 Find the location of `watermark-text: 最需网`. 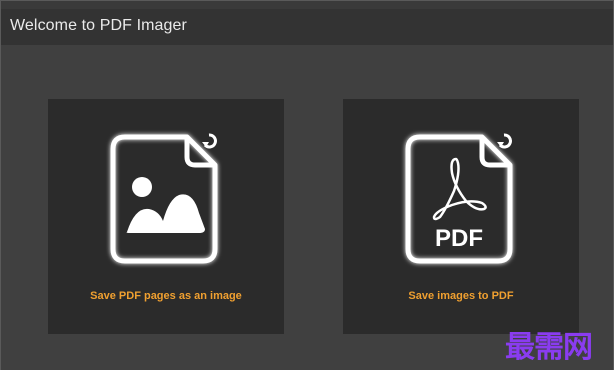

watermark-text: 最需网 is located at coordinates (549, 347).